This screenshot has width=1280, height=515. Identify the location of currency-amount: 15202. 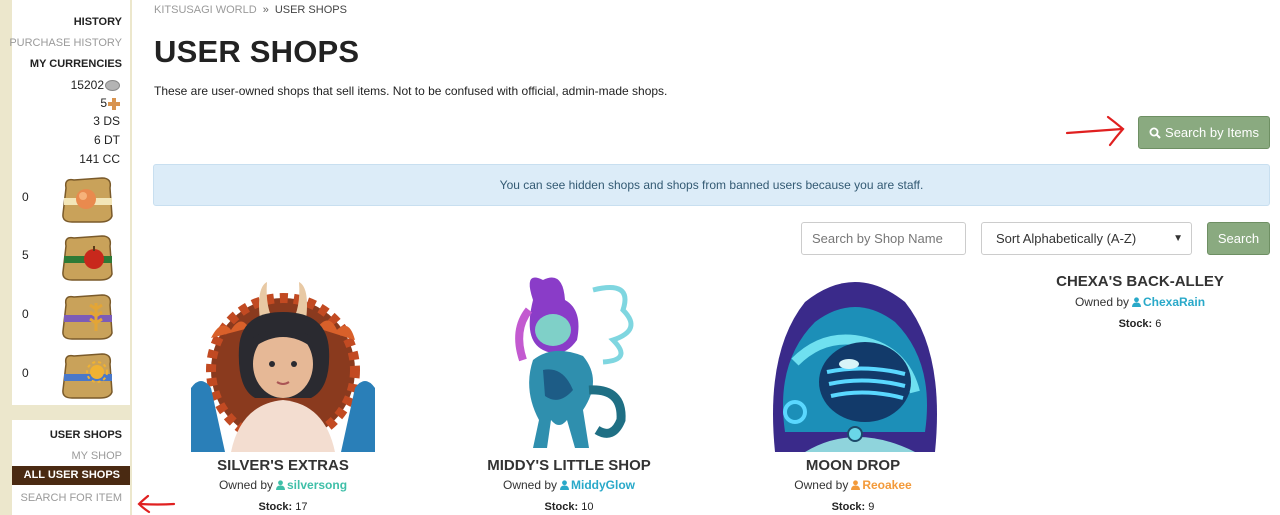
(87, 85).